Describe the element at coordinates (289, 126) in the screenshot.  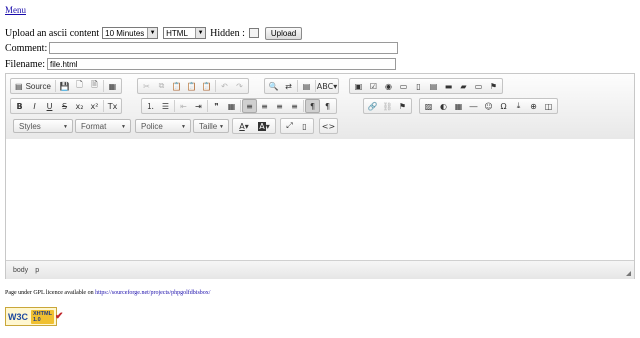
I see `maximize-icon: ⤢` at that location.